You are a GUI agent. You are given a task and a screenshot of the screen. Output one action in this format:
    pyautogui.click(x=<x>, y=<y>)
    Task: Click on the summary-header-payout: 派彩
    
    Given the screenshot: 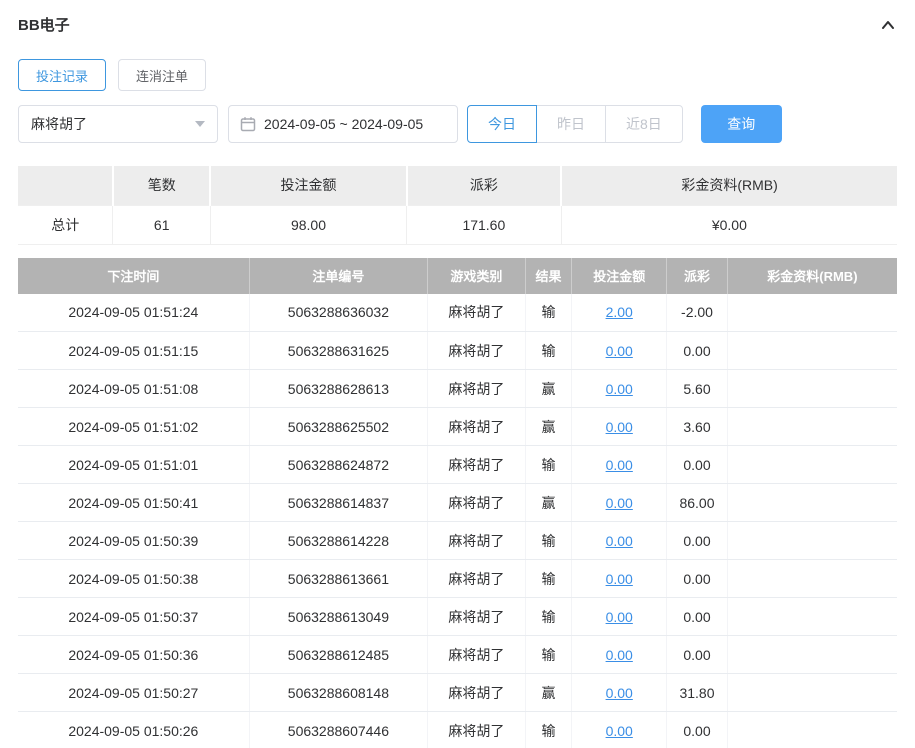 What is the action you would take?
    pyautogui.click(x=483, y=185)
    